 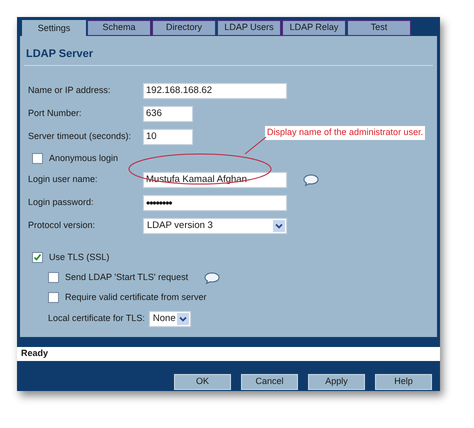 I want to click on dialog-button: OK, so click(x=202, y=382).